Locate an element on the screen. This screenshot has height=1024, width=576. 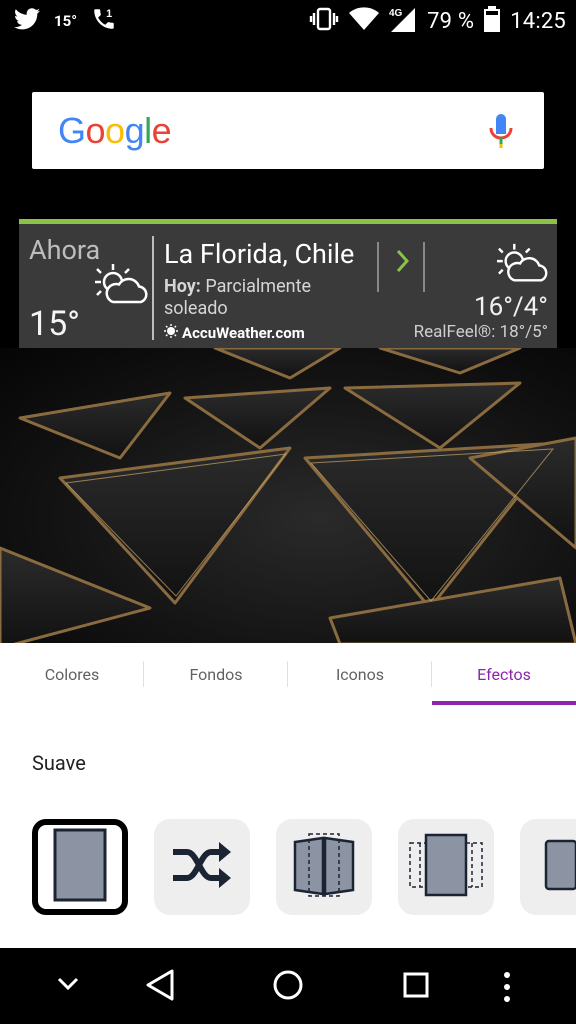
effect-cube-button is located at coordinates (446, 867).